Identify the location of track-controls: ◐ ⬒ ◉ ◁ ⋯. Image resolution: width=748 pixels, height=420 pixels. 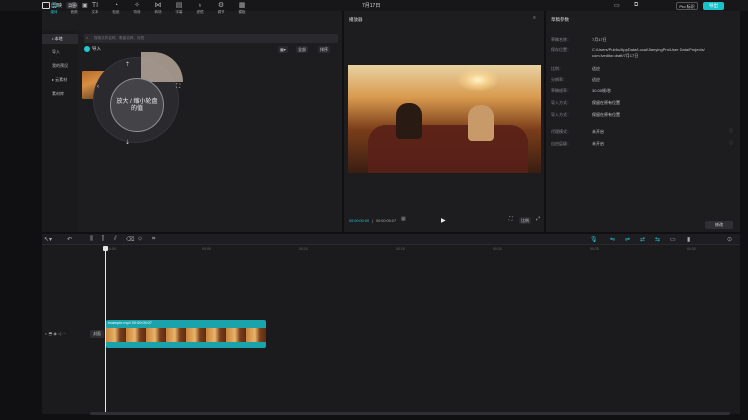
(55, 333).